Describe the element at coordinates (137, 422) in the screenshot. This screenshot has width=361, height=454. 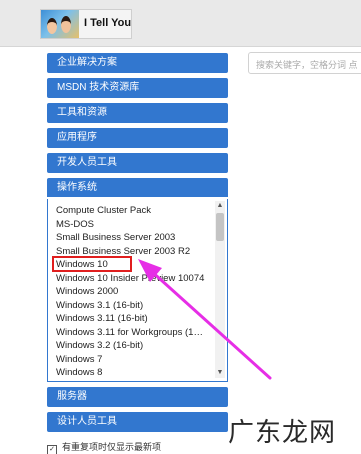
I see `menu-item-designer-tools: 设计人员工具` at that location.